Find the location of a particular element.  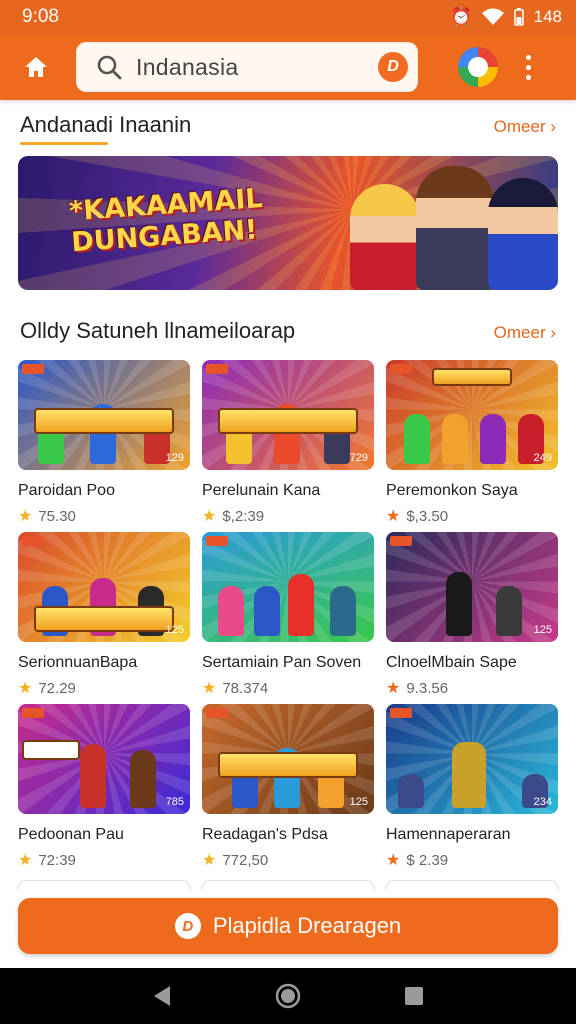

game-title: Hamennaperaran is located at coordinates (448, 834).